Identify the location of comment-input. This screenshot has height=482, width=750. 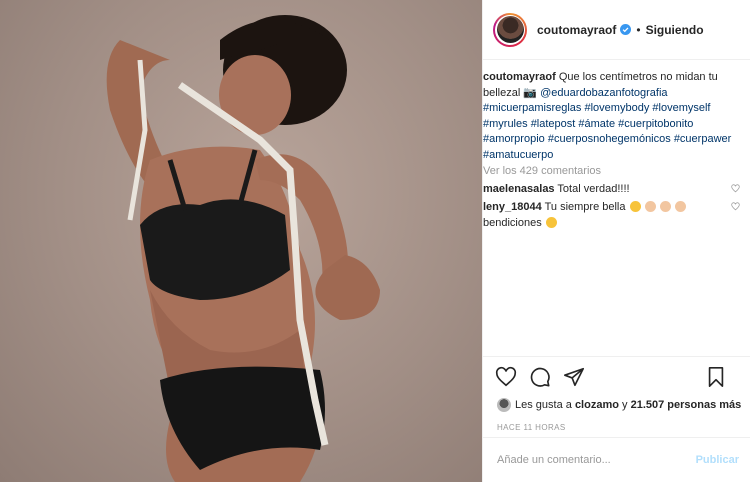
(587, 460).